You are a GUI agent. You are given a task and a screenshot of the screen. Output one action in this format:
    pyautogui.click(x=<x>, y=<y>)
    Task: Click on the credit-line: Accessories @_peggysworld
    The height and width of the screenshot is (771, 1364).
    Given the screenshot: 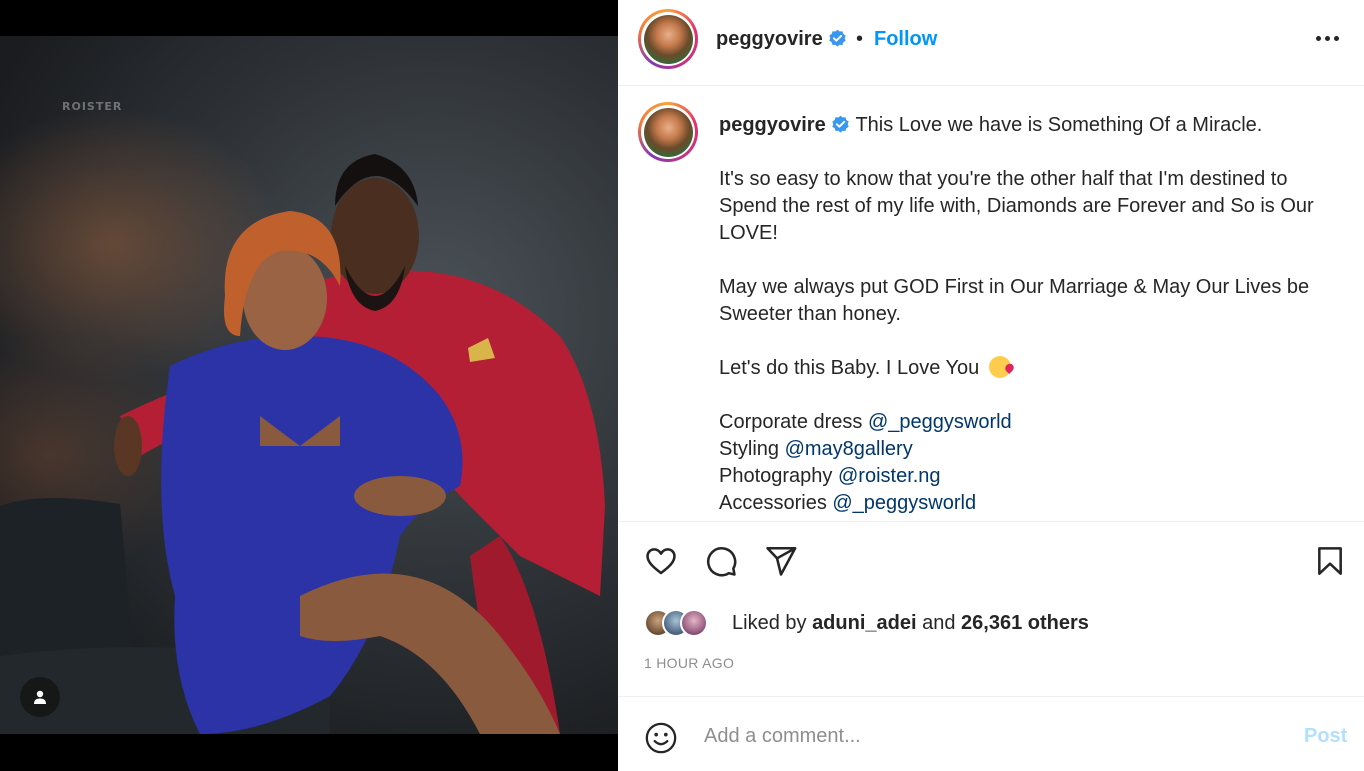 What is the action you would take?
    pyautogui.click(x=1024, y=503)
    